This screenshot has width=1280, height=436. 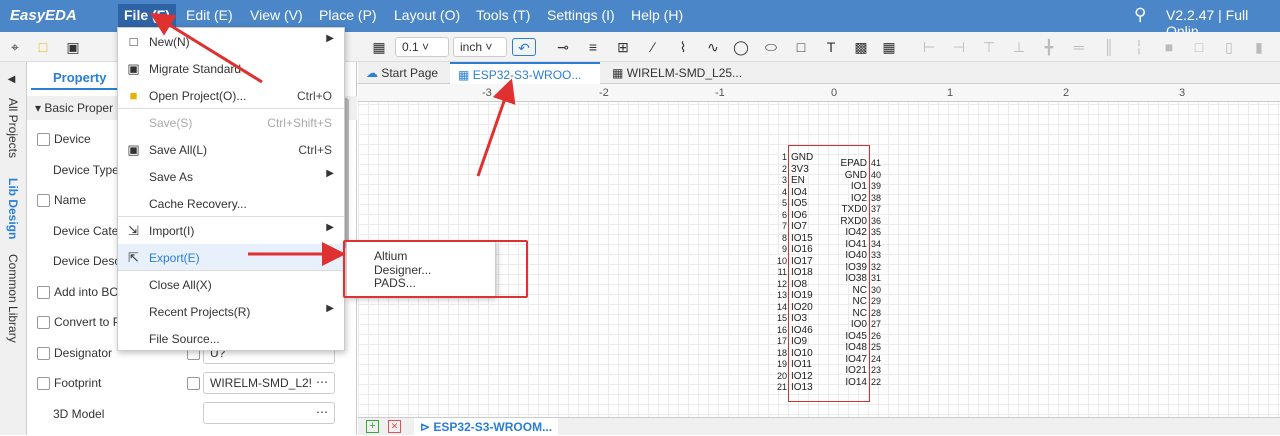 What do you see at coordinates (781, 364) in the screenshot?
I see `pin-number: 19` at bounding box center [781, 364].